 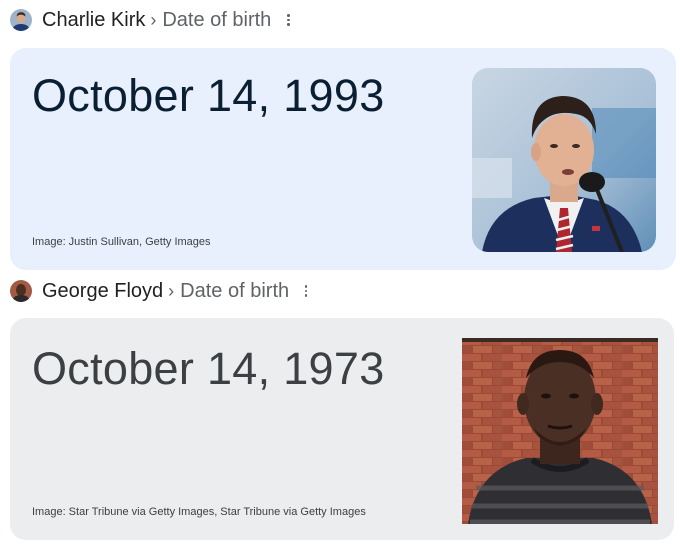 What do you see at coordinates (93, 20) in the screenshot?
I see `entity-name-link: Charlie Kirk` at bounding box center [93, 20].